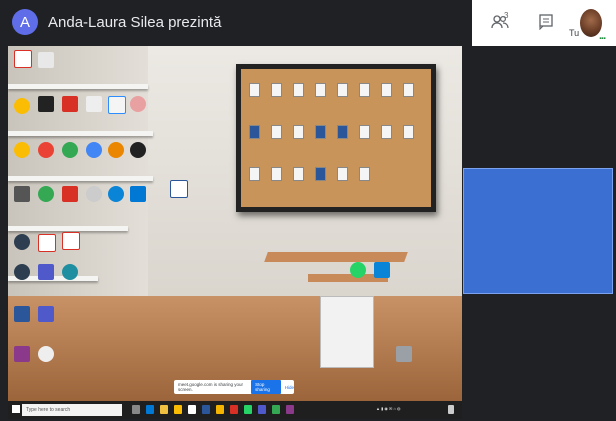  I want to click on chat-icon, so click(546, 22).